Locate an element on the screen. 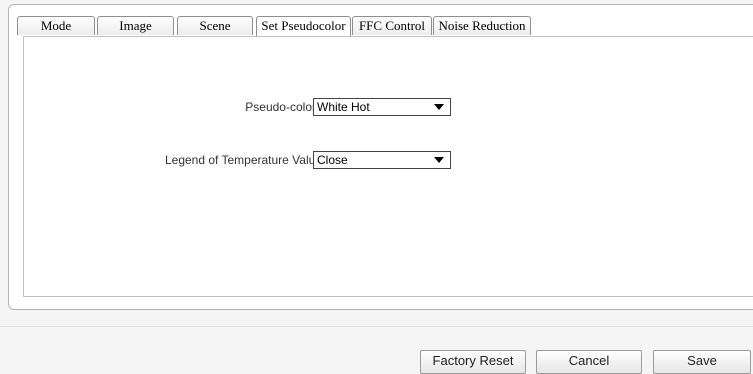  tab-set-pseudocolor: Set Pseudocolor is located at coordinates (303, 26).